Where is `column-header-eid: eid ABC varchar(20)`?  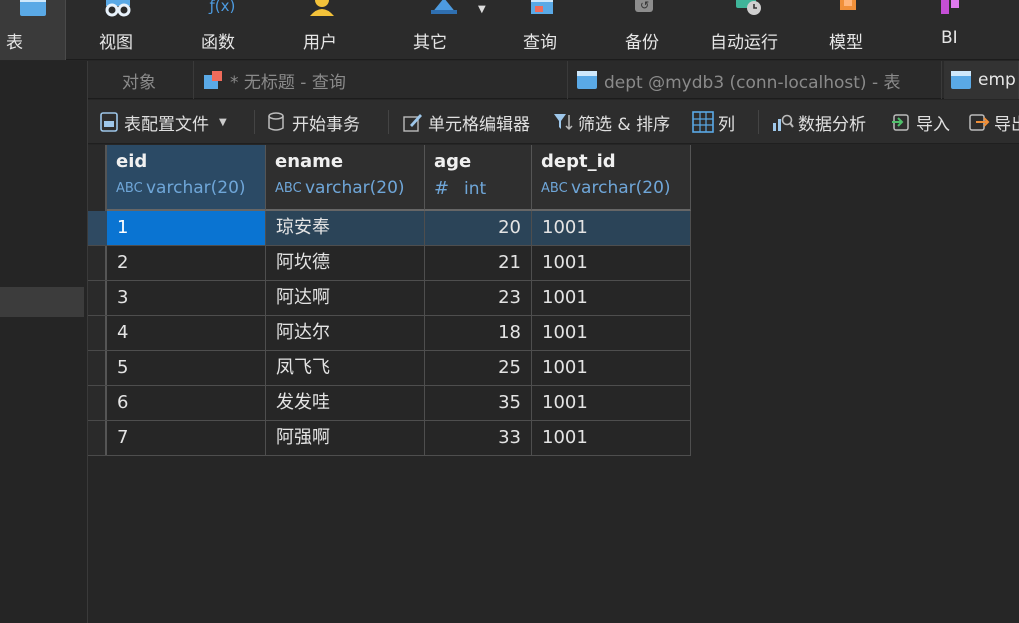
column-header-eid: eid ABC varchar(20) is located at coordinates (186, 178).